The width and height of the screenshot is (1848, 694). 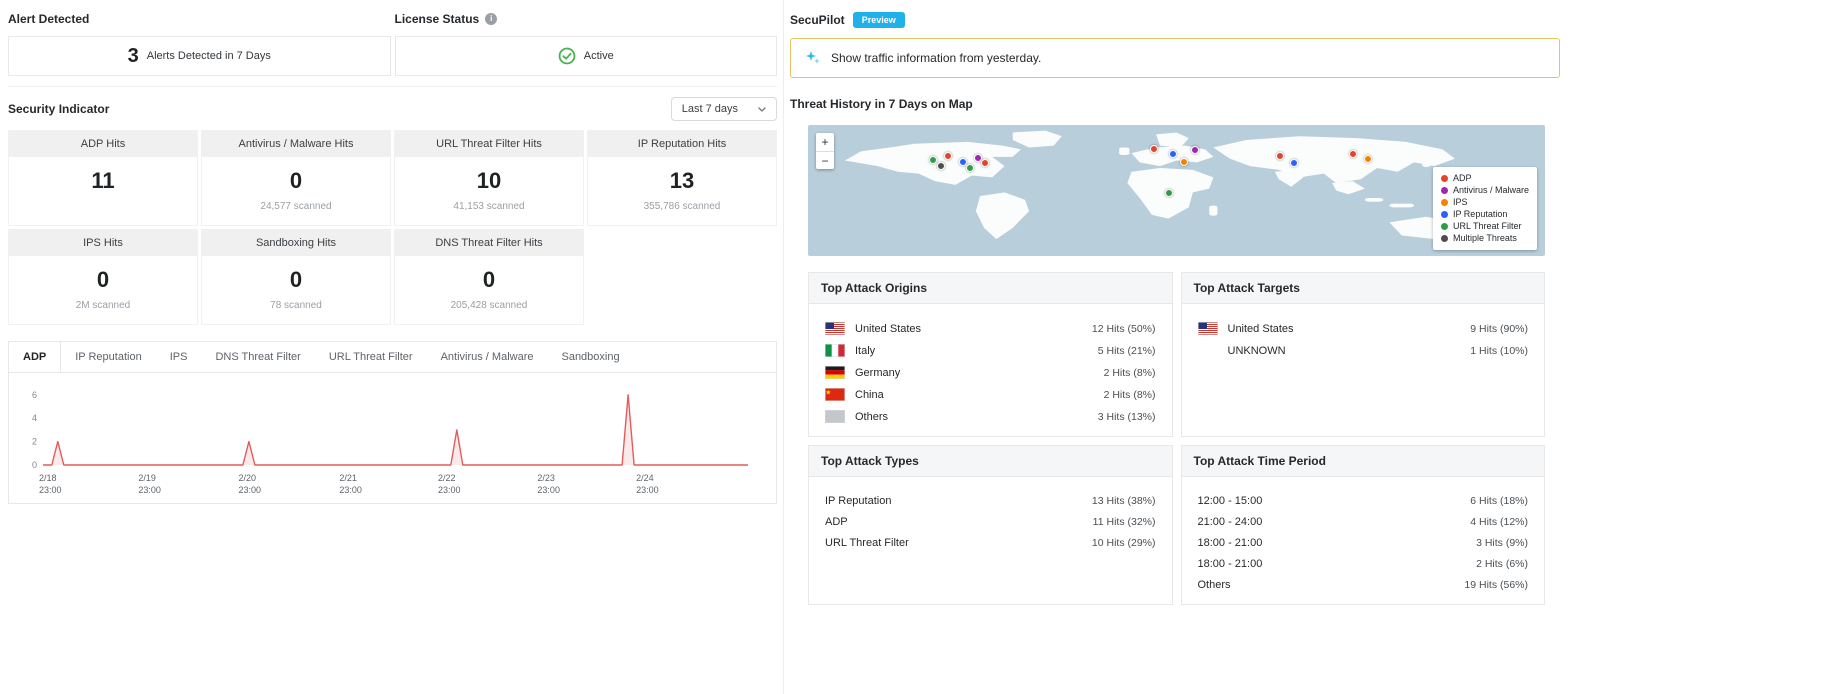 I want to click on suggestion-text: Show traffic information from yesterday., so click(x=936, y=58).